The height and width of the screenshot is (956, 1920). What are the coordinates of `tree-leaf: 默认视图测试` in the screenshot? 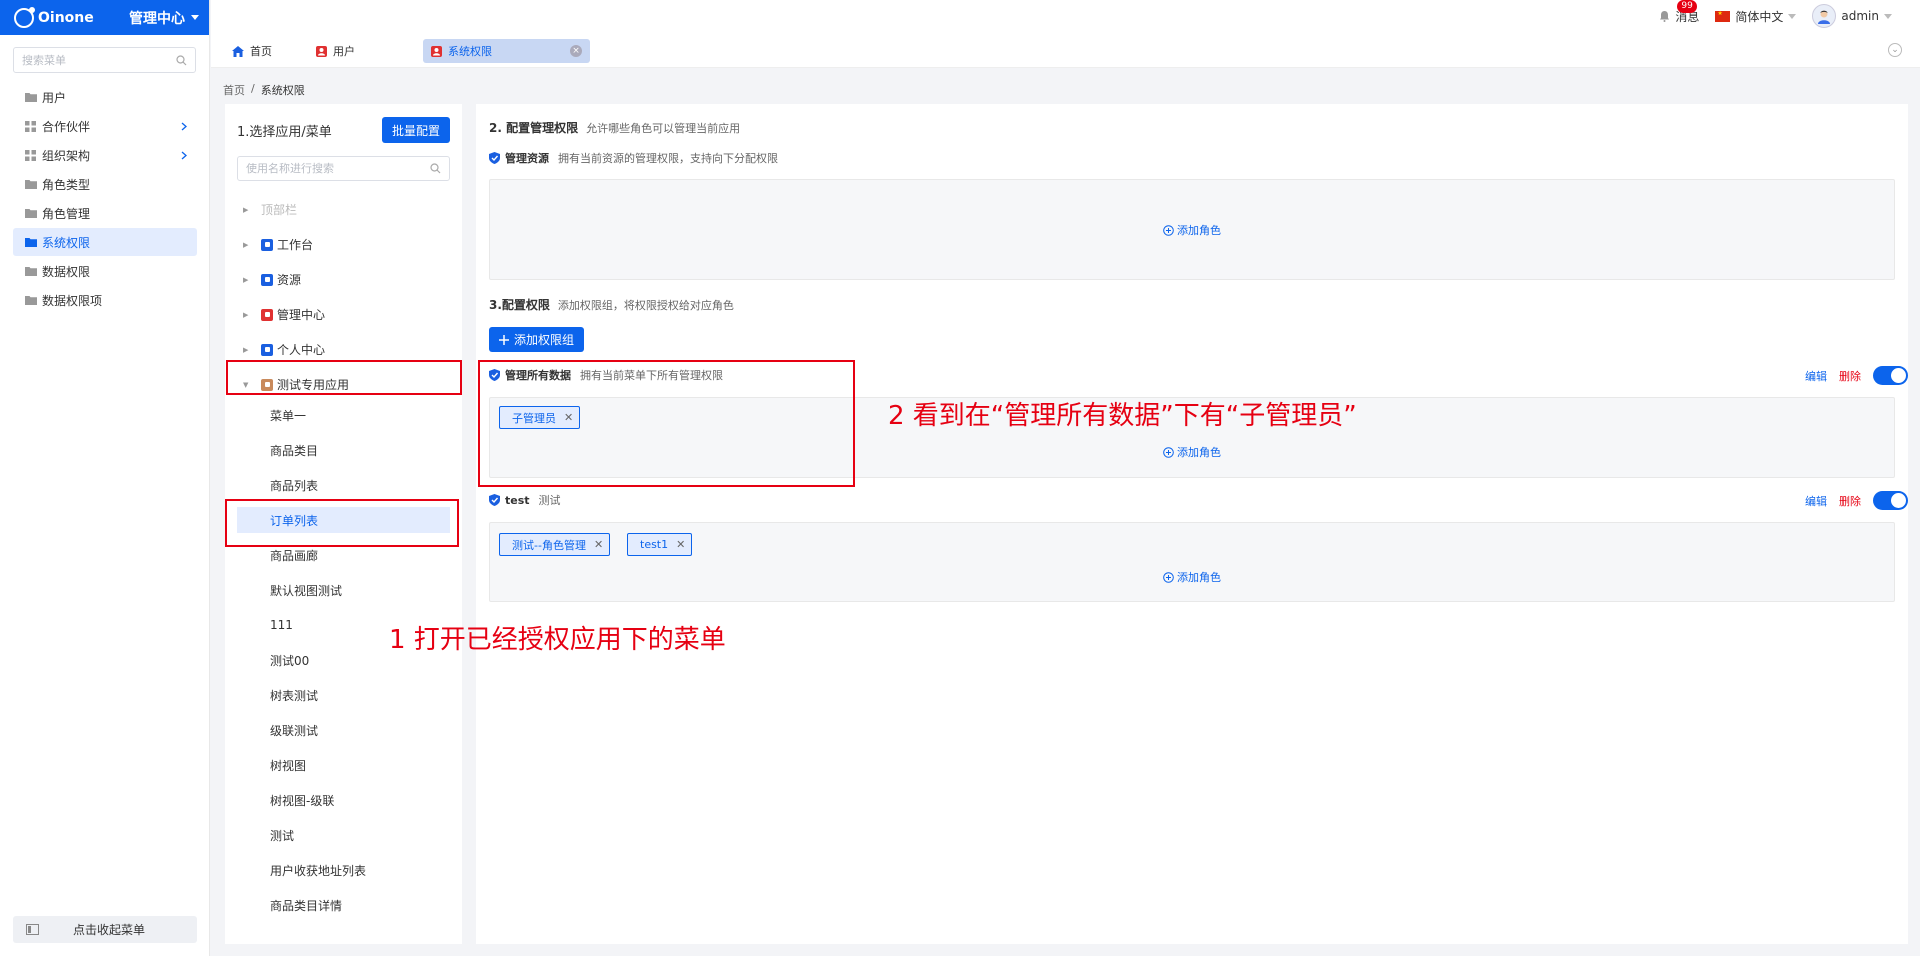 It's located at (343, 590).